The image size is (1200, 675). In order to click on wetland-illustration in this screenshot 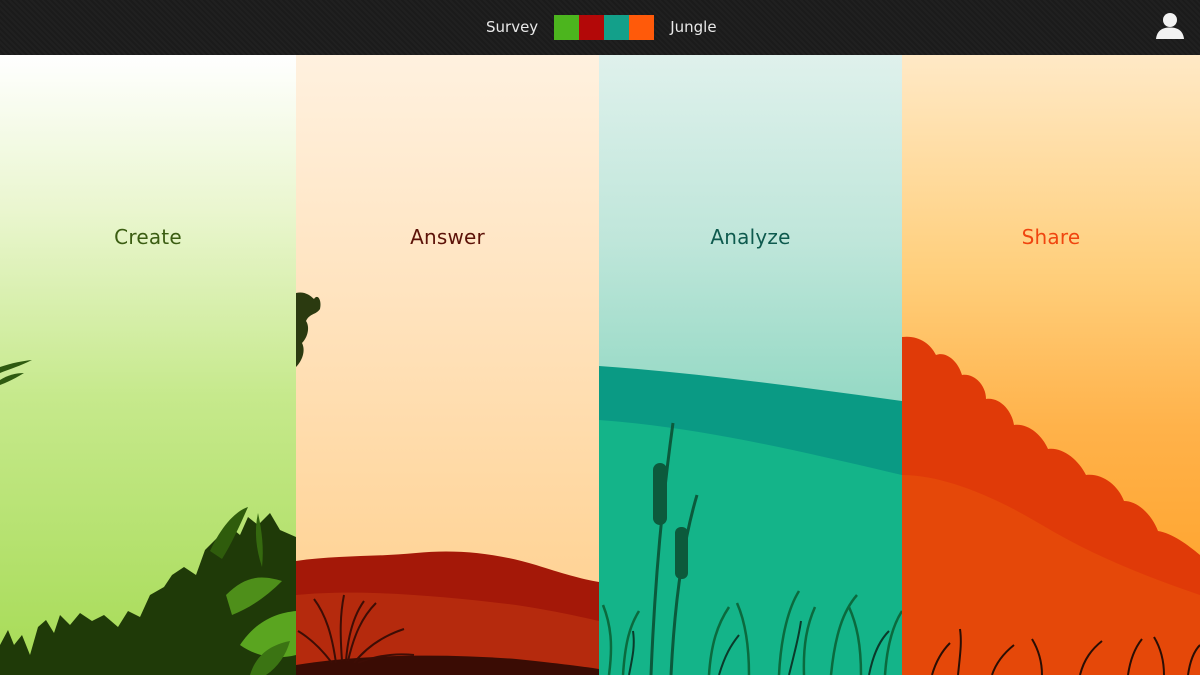, I will do `click(750, 520)`.